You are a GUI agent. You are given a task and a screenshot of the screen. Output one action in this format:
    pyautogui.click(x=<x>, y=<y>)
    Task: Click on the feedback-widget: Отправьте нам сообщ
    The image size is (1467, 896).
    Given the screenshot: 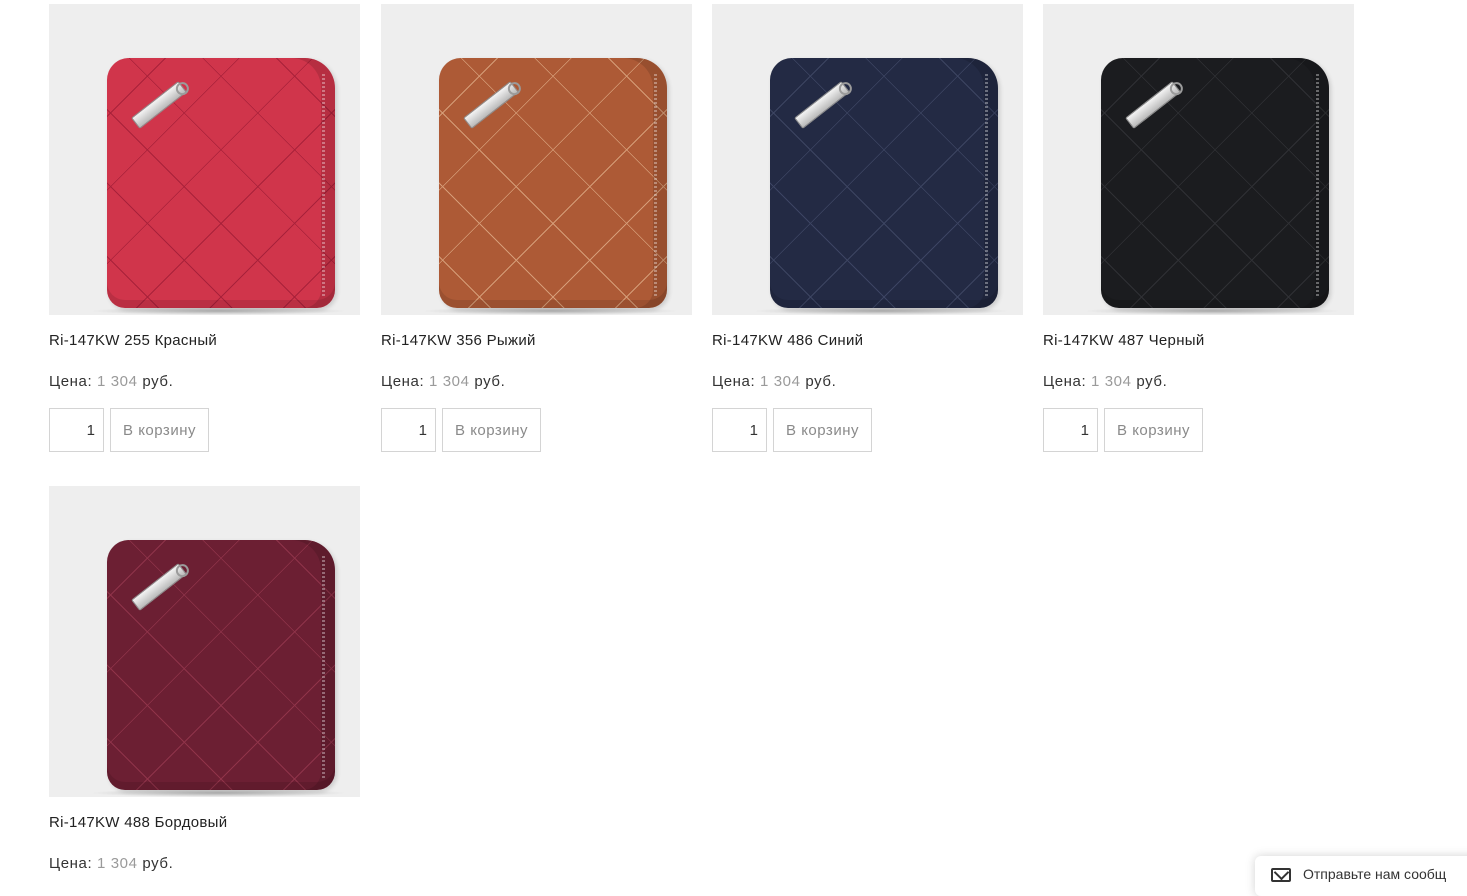 What is the action you would take?
    pyautogui.click(x=1361, y=876)
    